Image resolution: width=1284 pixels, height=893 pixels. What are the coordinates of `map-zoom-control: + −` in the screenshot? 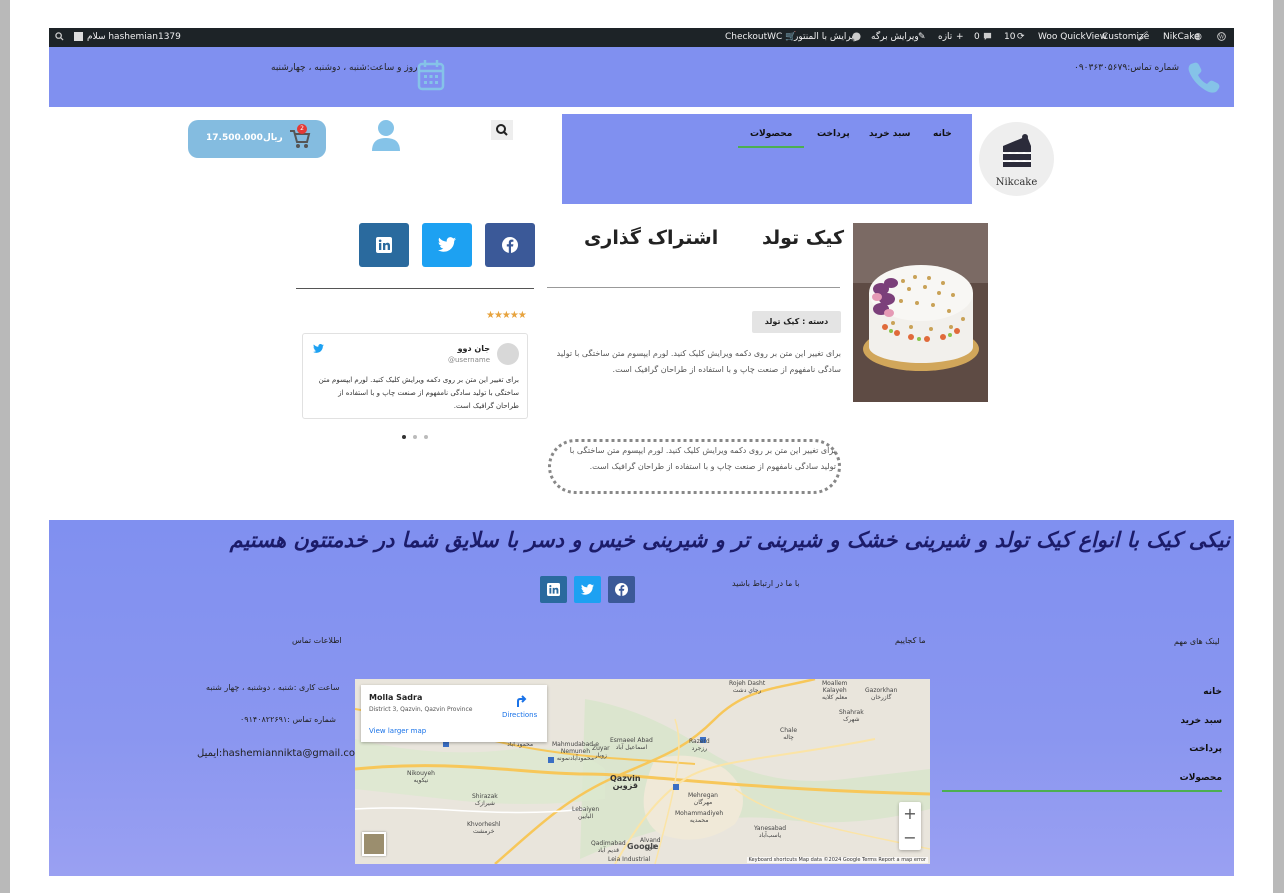 It's located at (910, 826).